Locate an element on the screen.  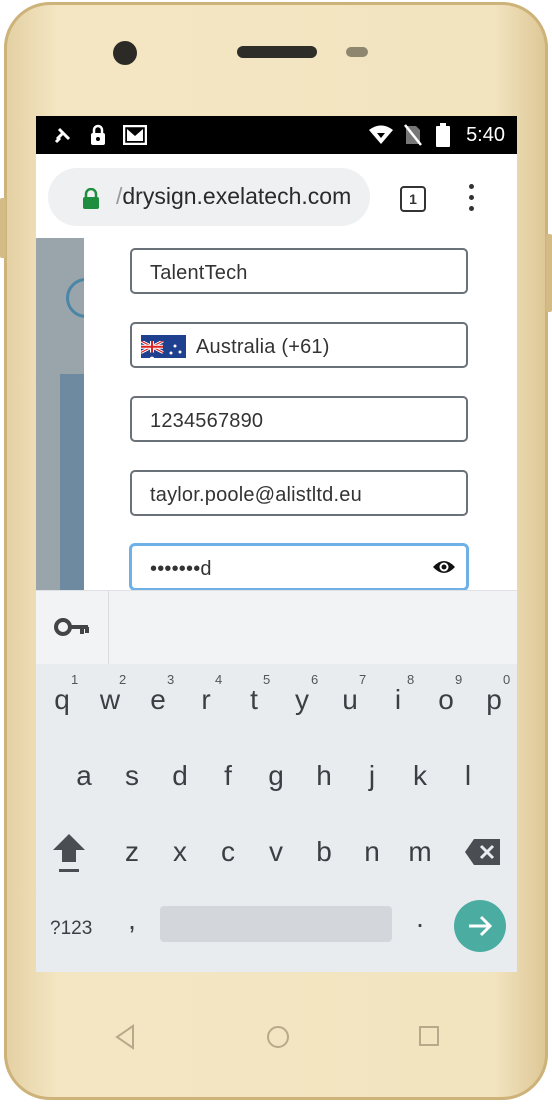
australia-flag-icon is located at coordinates (163, 346).